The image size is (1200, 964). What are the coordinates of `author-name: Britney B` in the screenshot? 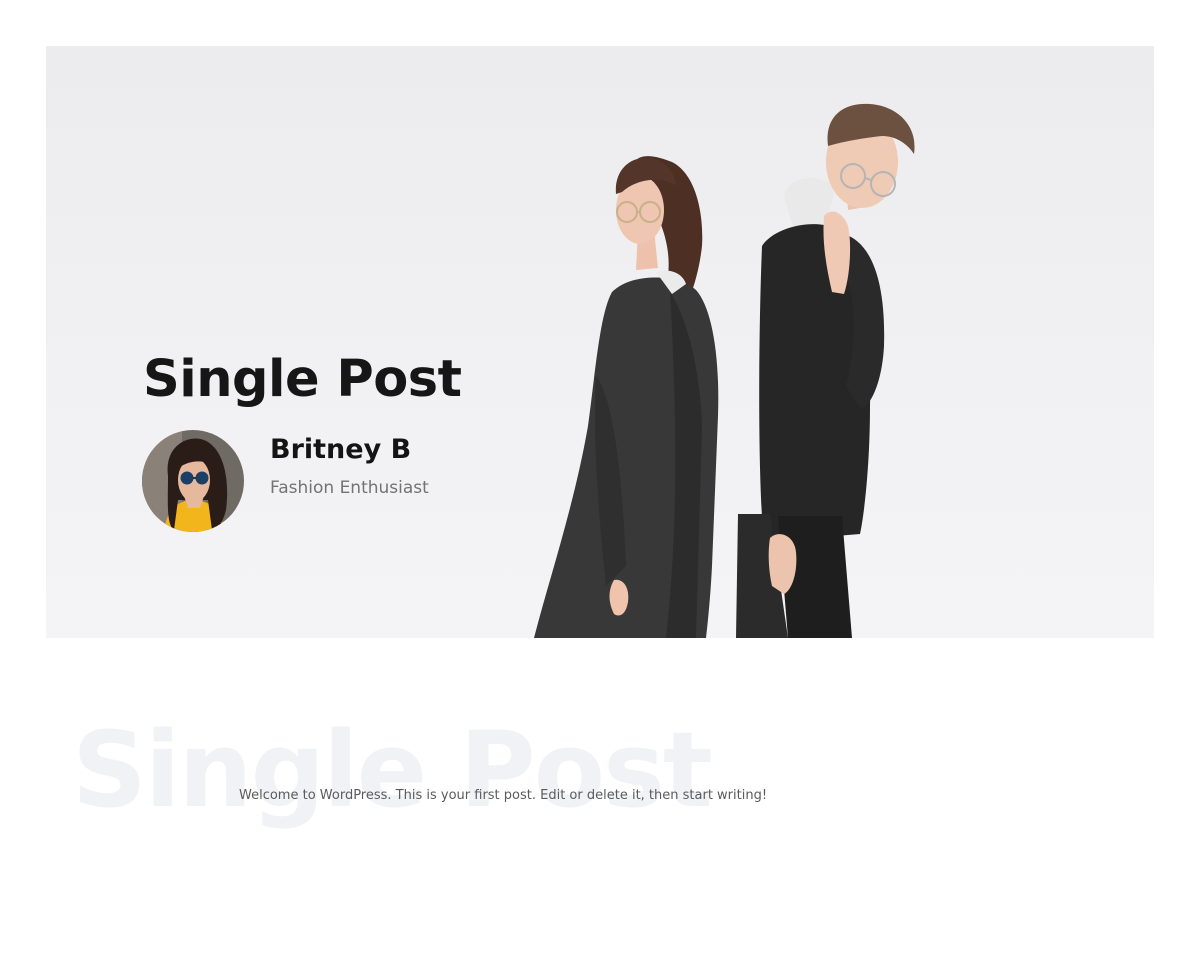 It's located at (340, 449).